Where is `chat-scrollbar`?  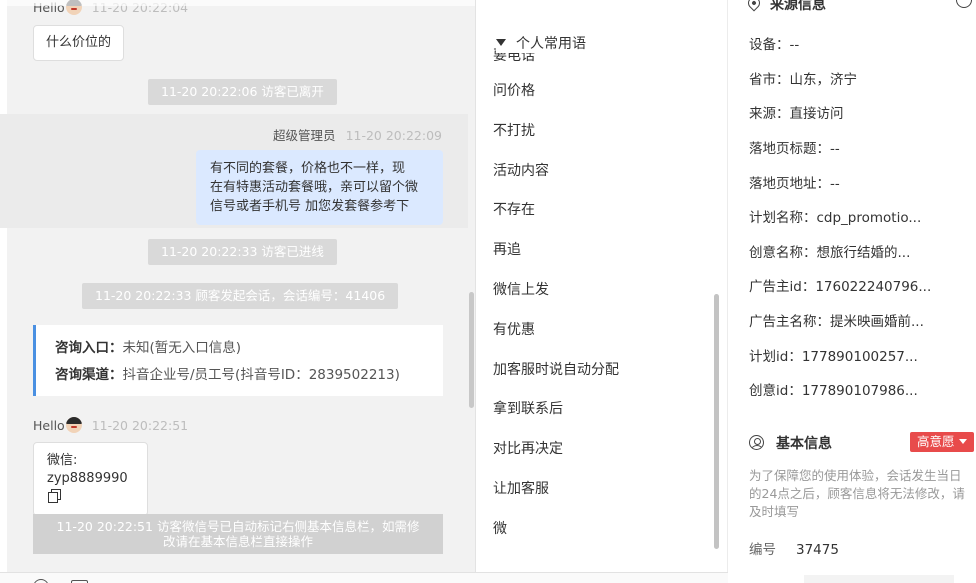 chat-scrollbar is located at coordinates (471, 350).